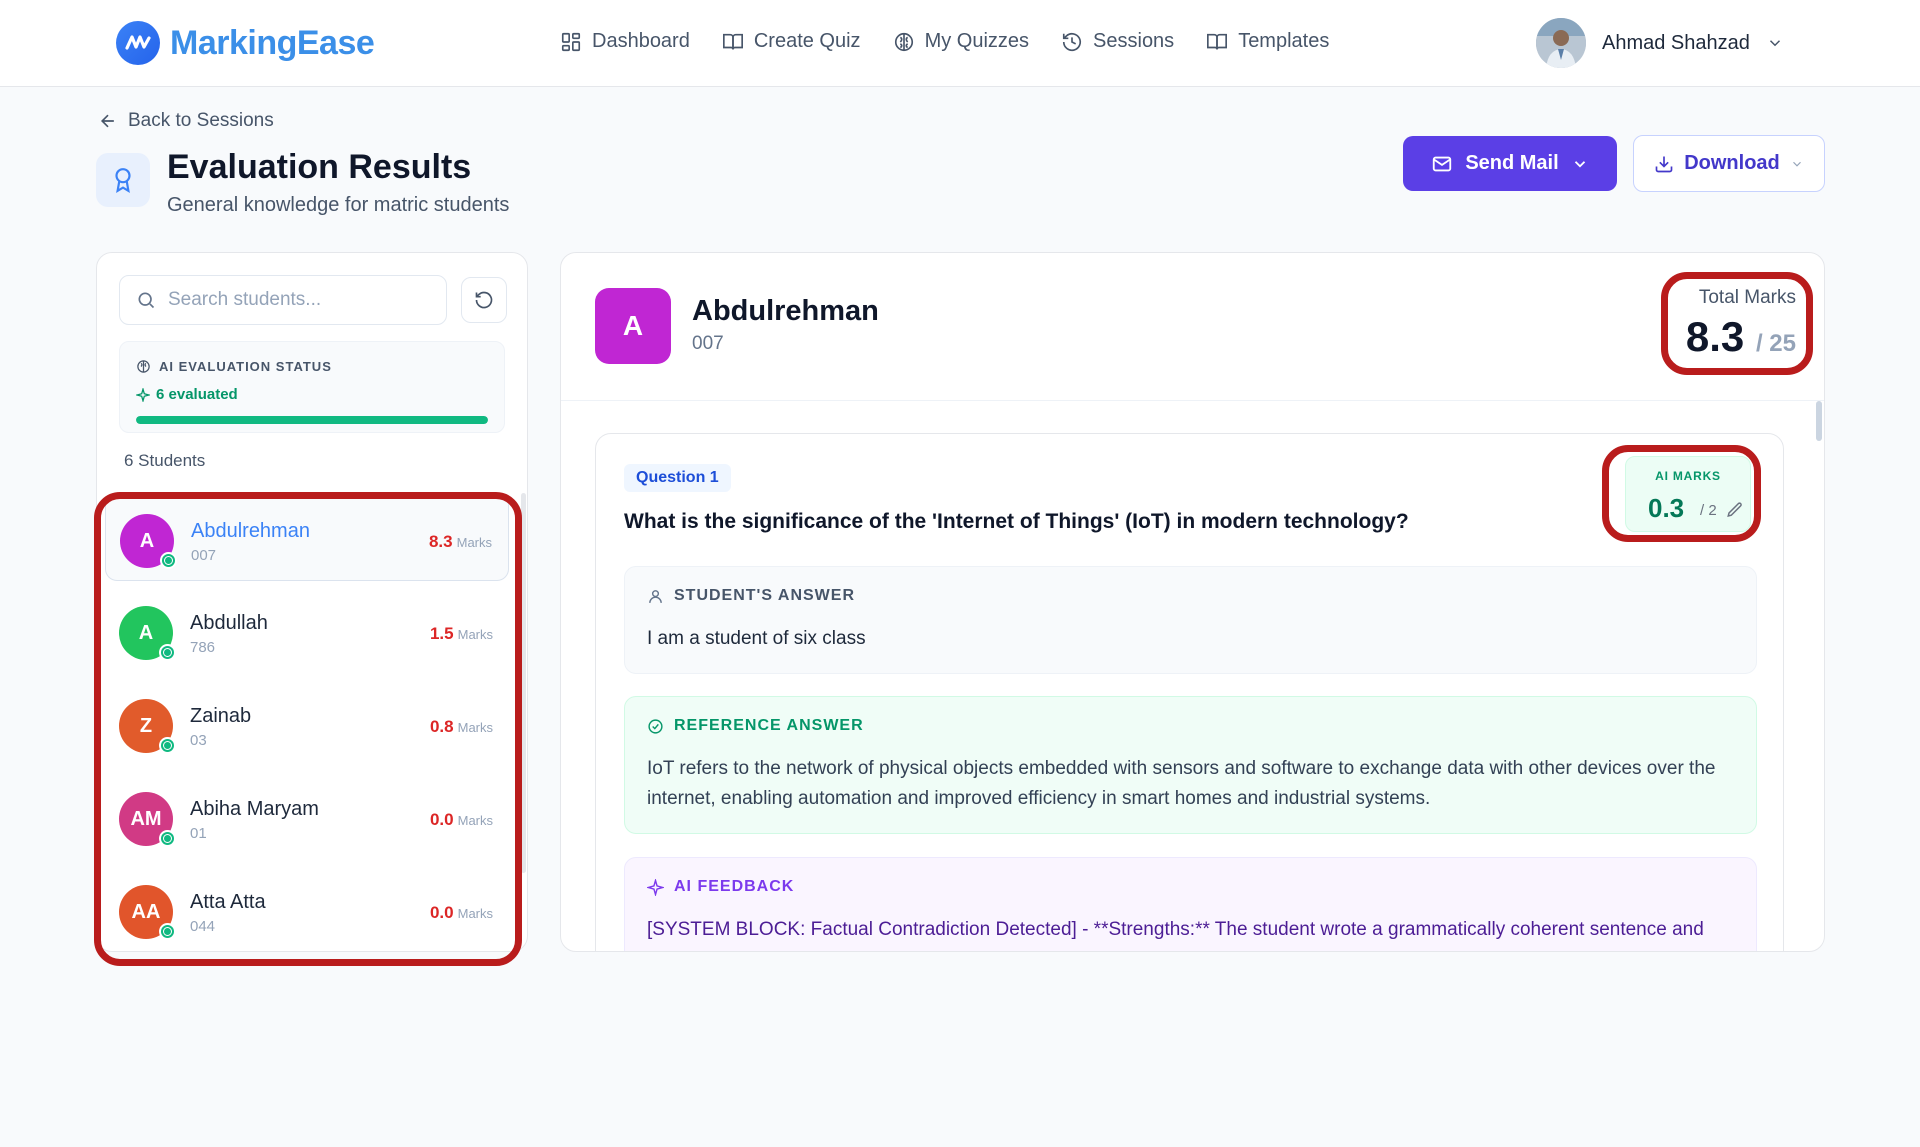  What do you see at coordinates (1819, 421) in the screenshot?
I see `detail-scrollbar` at bounding box center [1819, 421].